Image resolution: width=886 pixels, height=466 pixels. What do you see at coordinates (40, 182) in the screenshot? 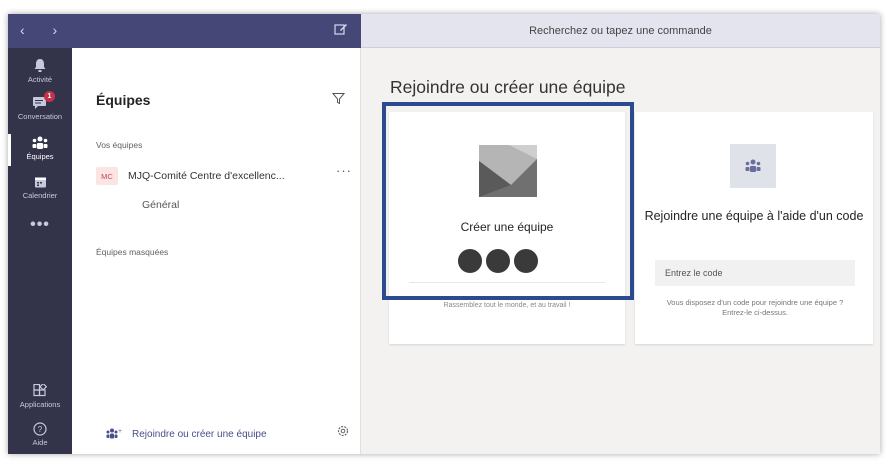
I see `calendar-icon` at bounding box center [40, 182].